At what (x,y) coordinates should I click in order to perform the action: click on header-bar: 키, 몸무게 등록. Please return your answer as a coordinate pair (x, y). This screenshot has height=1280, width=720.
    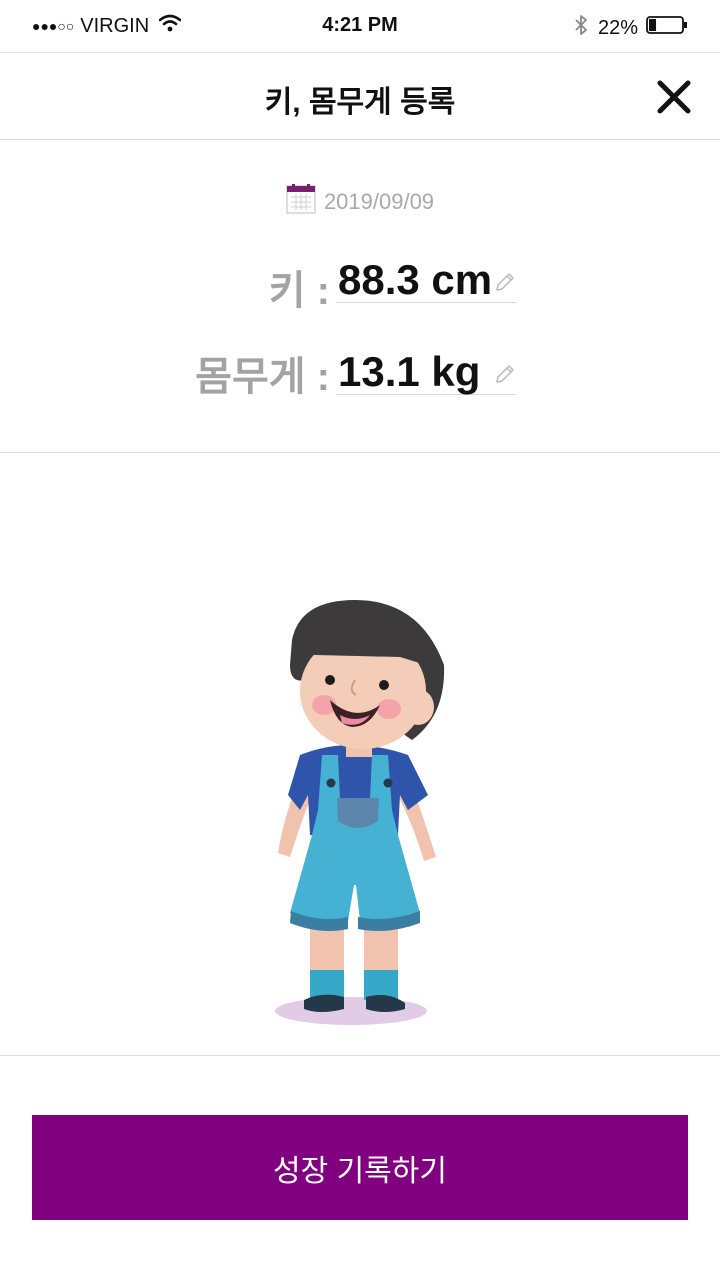
    Looking at the image, I should click on (360, 96).